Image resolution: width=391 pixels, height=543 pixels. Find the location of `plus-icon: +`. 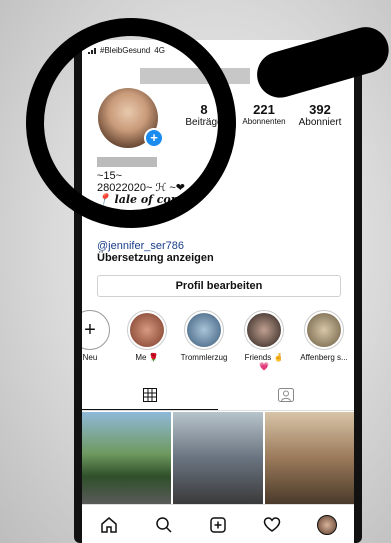

plus-icon: + is located at coordinates (94, 330).